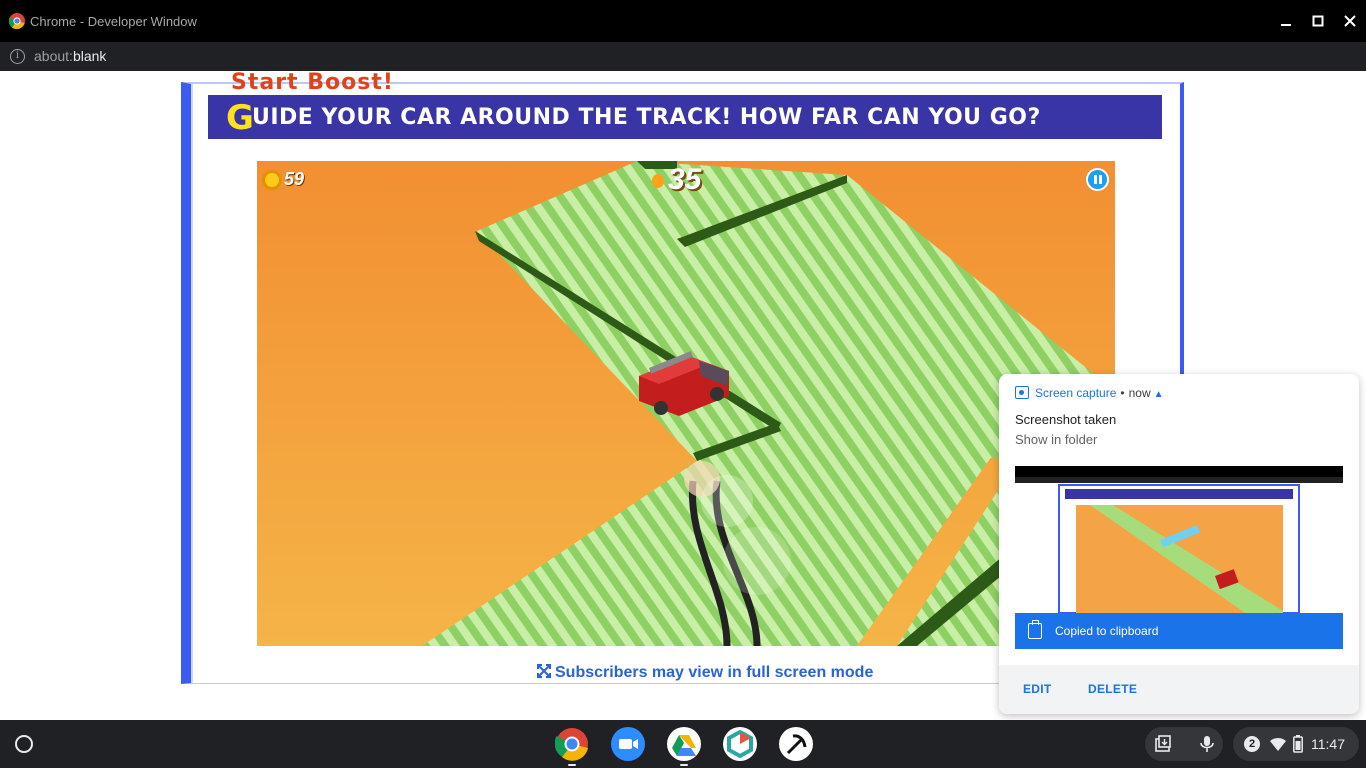 The width and height of the screenshot is (1366, 768). What do you see at coordinates (714, 672) in the screenshot?
I see `fullscreen-link-label: Subscribers may view in full screen mode` at bounding box center [714, 672].